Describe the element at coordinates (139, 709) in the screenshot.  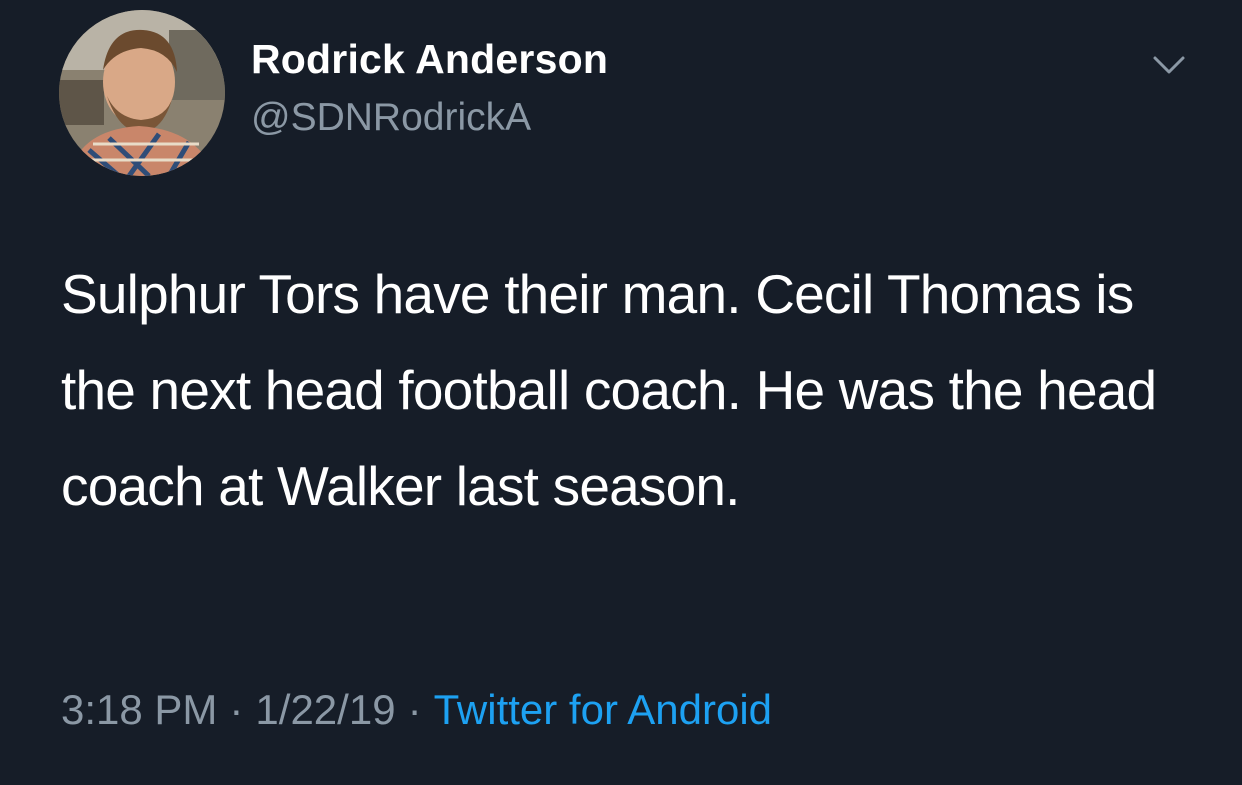
I see `tweet-time: 3:18 PM` at that location.